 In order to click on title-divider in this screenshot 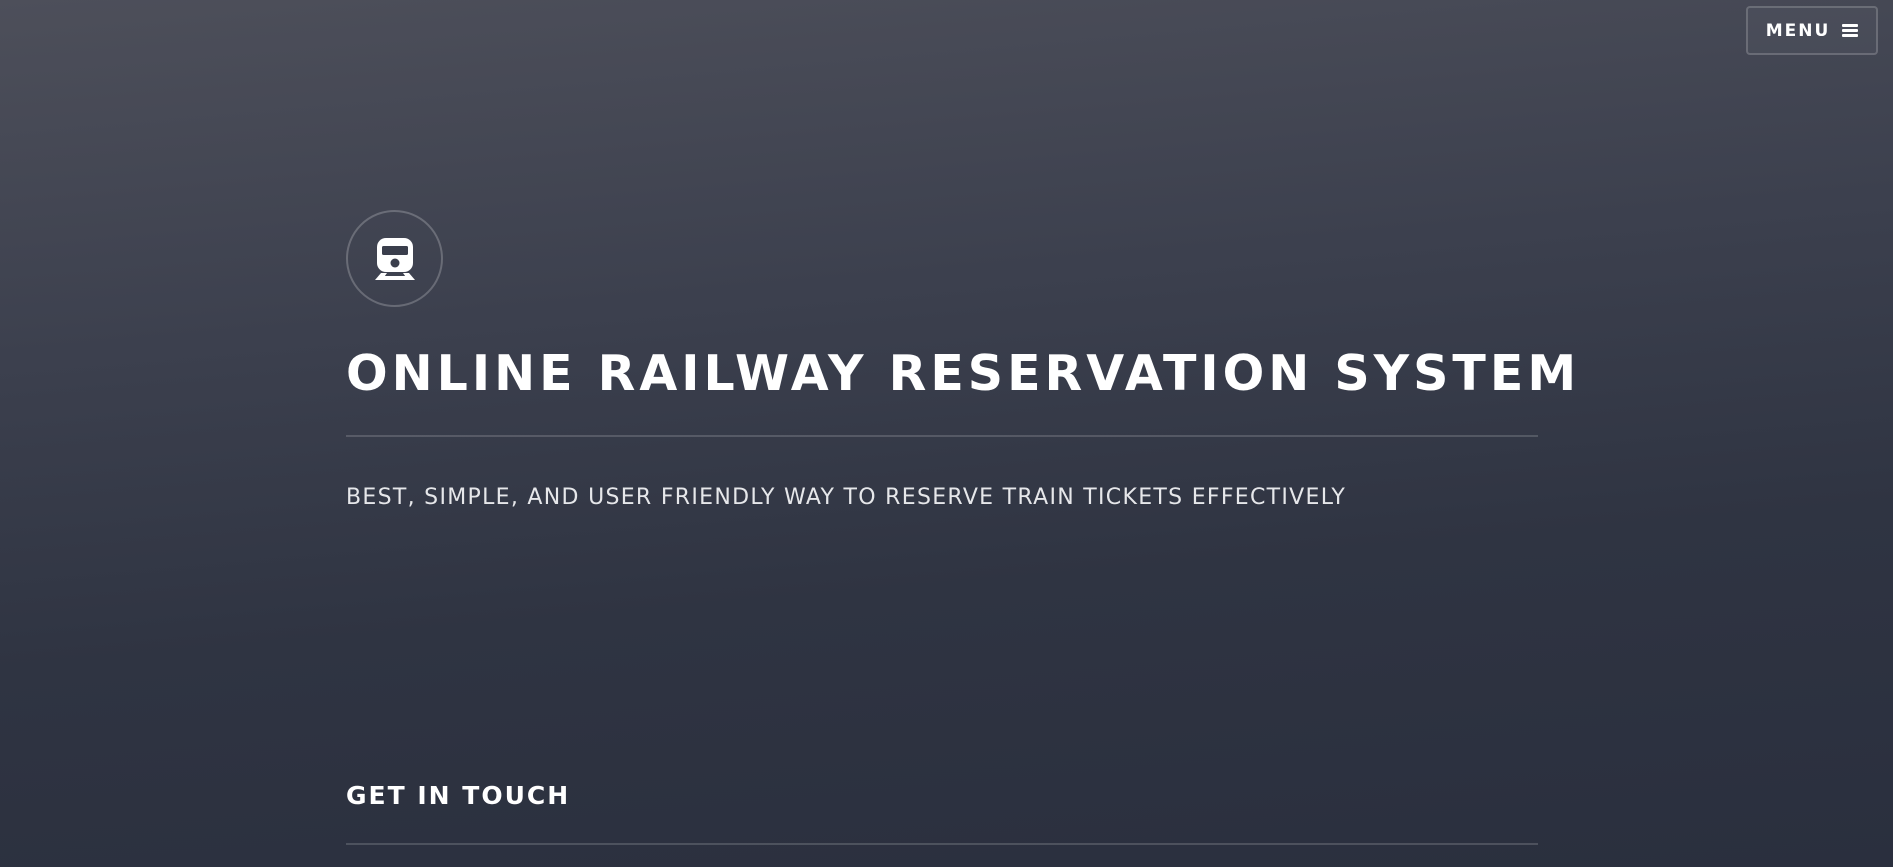, I will do `click(942, 436)`.